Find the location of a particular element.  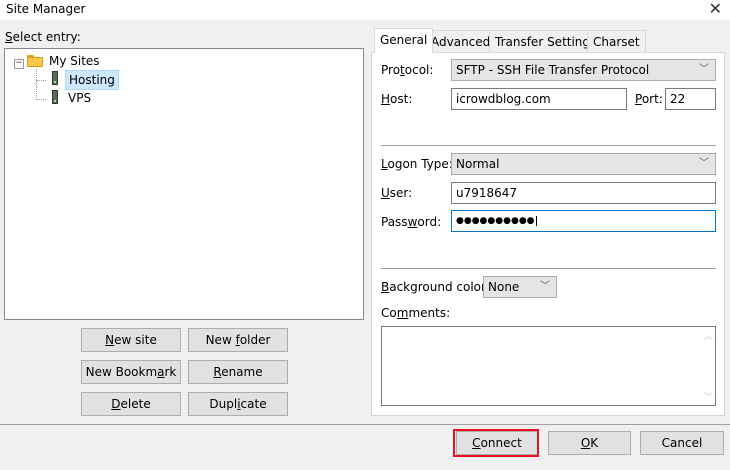

protocol-label: Protocol: is located at coordinates (407, 70).